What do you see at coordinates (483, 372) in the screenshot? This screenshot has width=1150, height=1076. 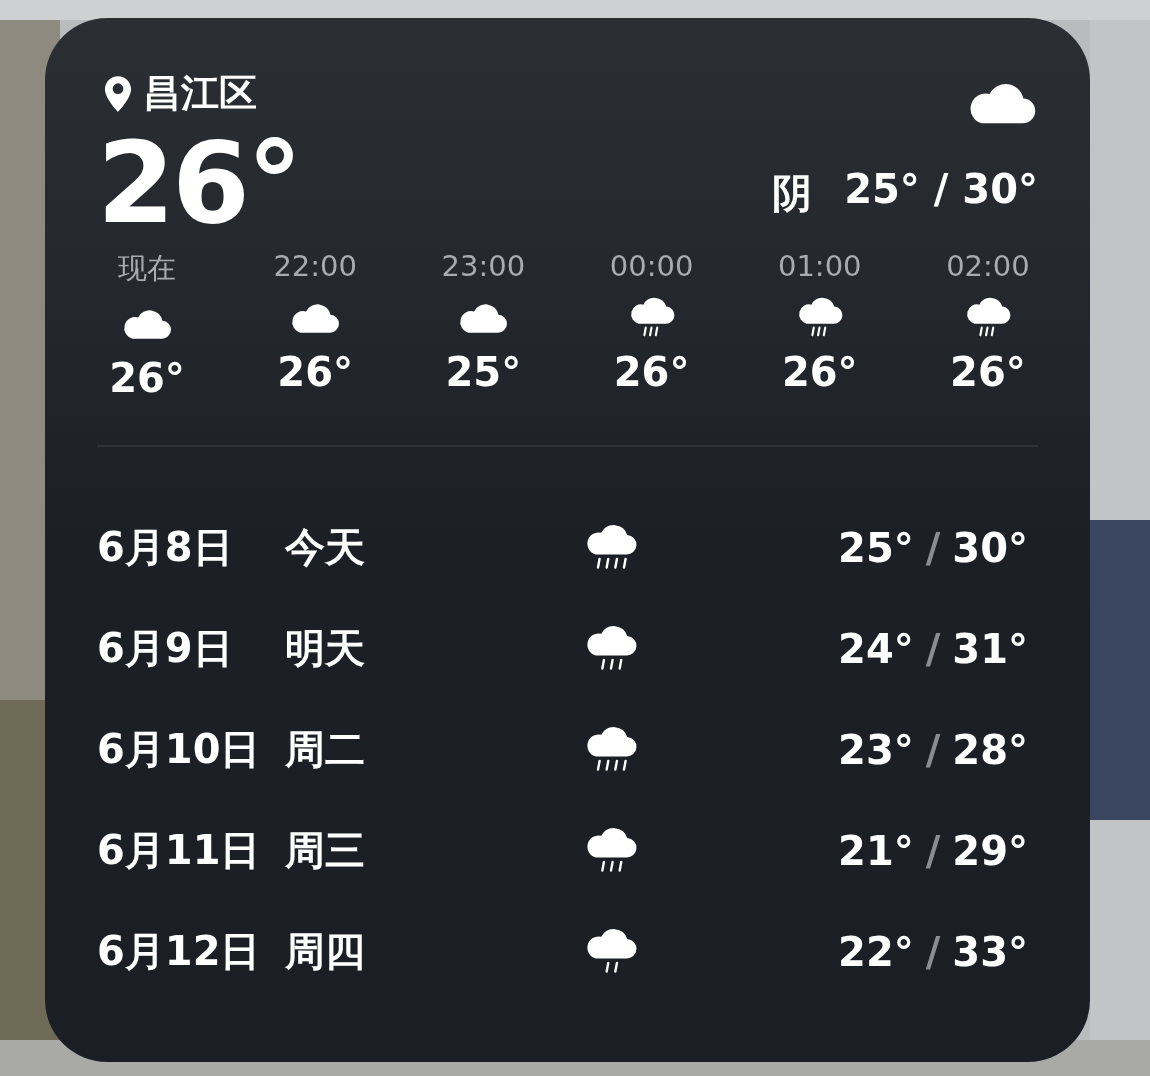 I see `hour-temperature: 25°` at bounding box center [483, 372].